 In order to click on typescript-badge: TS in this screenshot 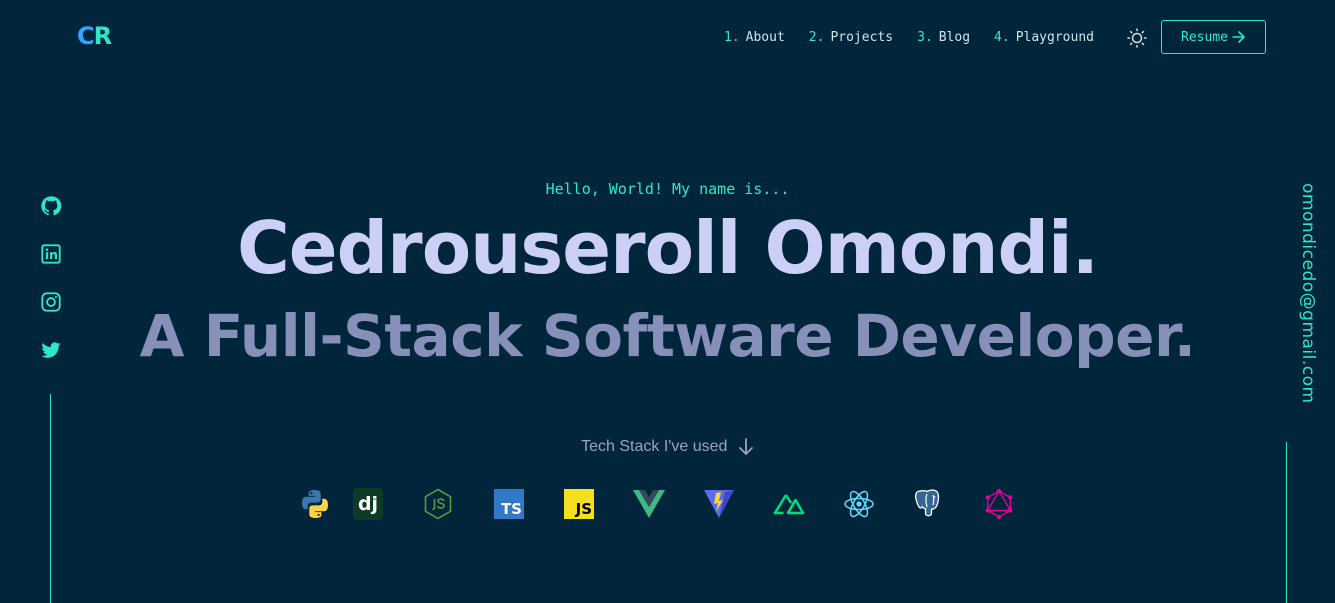, I will do `click(509, 504)`.